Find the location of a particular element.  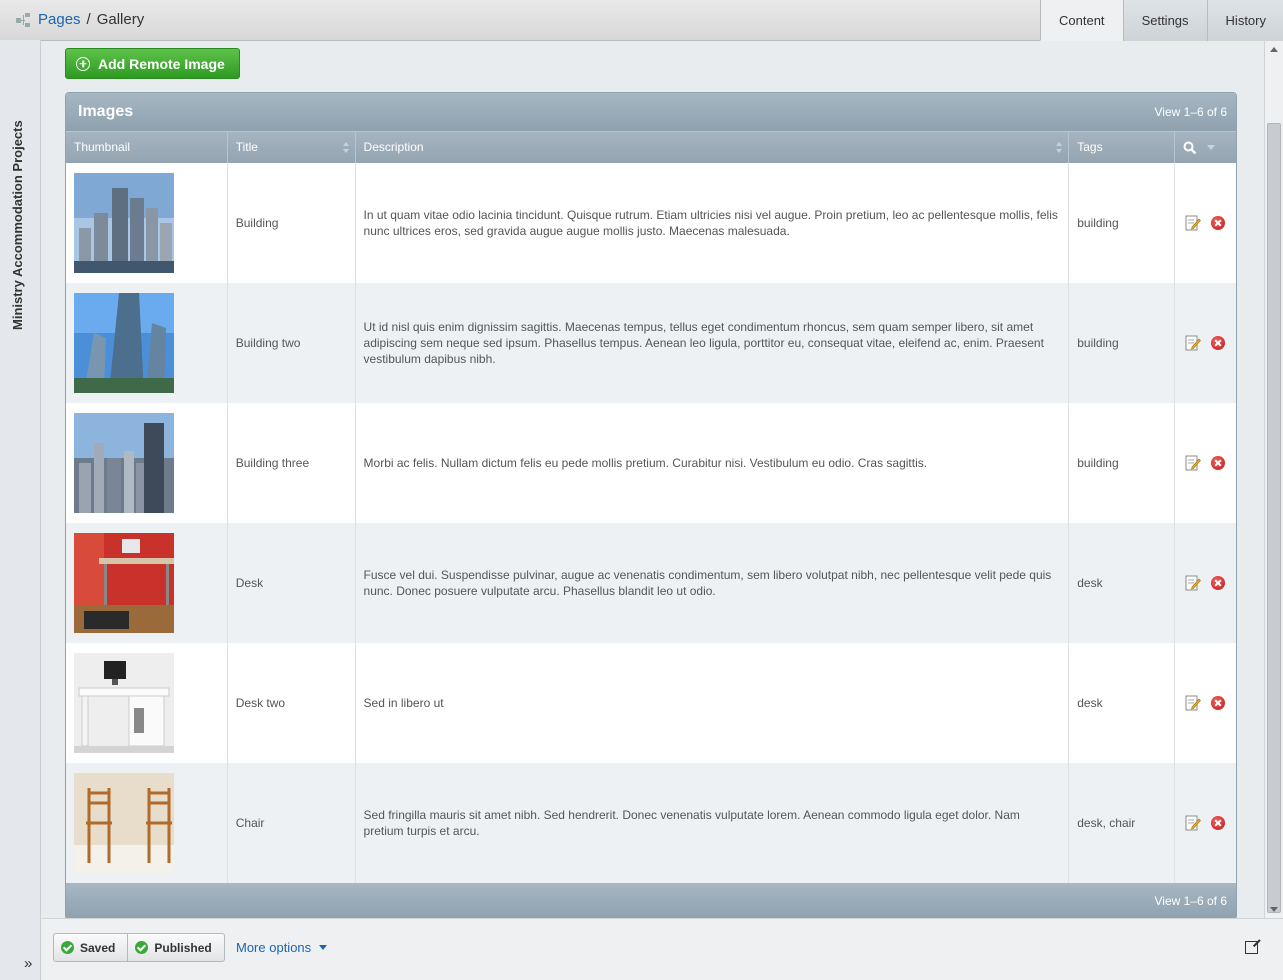

column-header-description: Description is located at coordinates (713, 147).